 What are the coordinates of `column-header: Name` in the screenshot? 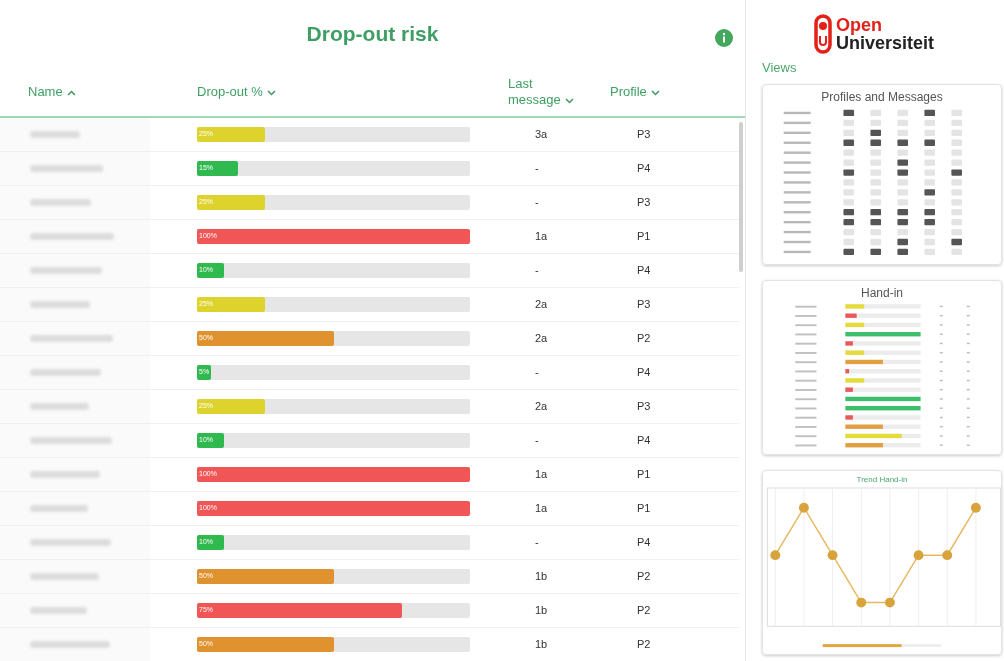 It's located at (85, 92).